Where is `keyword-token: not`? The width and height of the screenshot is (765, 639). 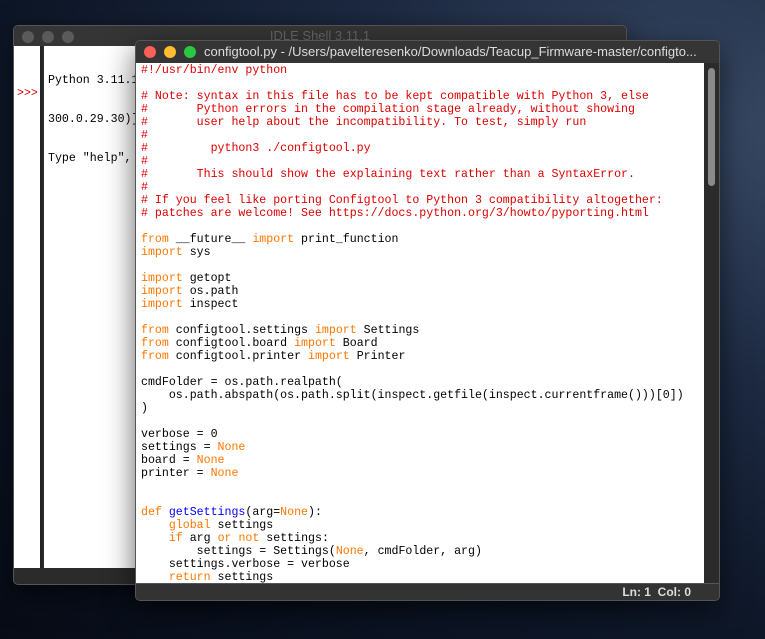
keyword-token: not is located at coordinates (249, 538).